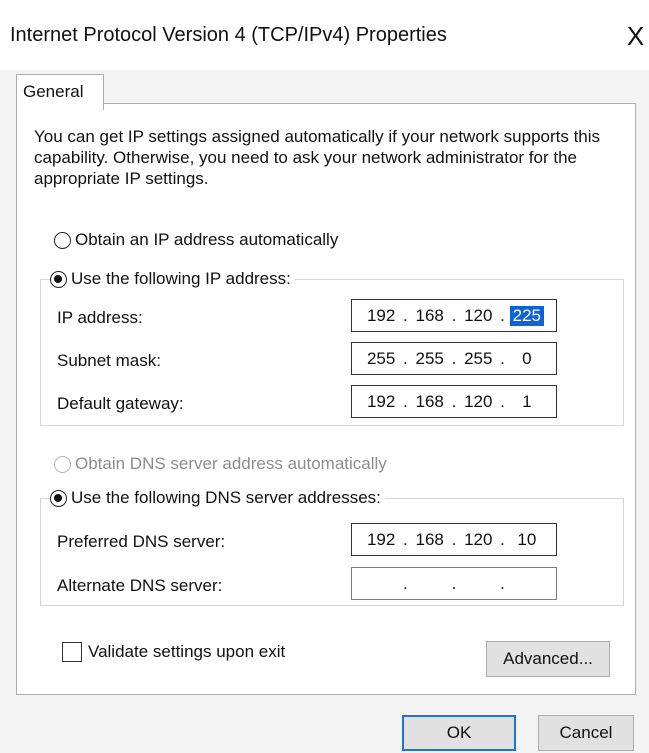 The height and width of the screenshot is (753, 649). I want to click on default-gateway-label: Default gateway:, so click(120, 403).